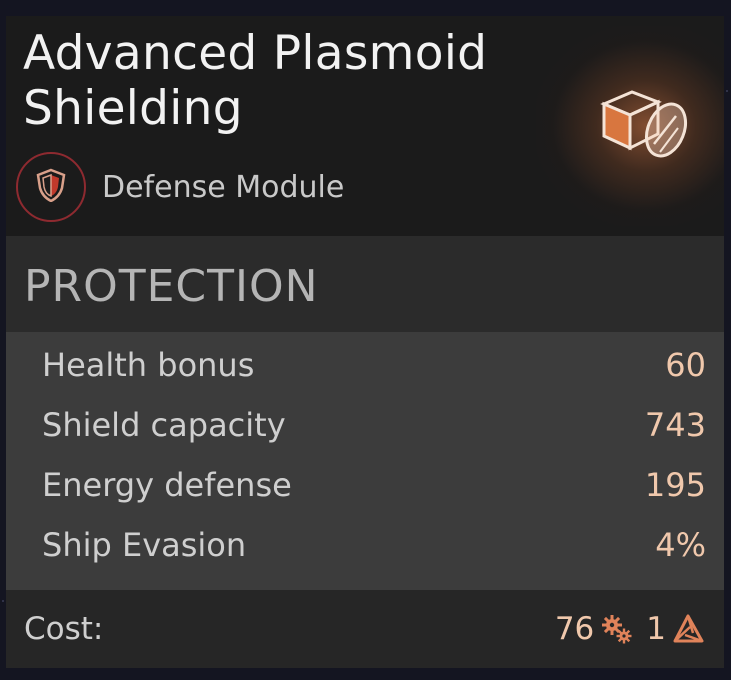  I want to click on stat-label: Health bonus, so click(148, 365).